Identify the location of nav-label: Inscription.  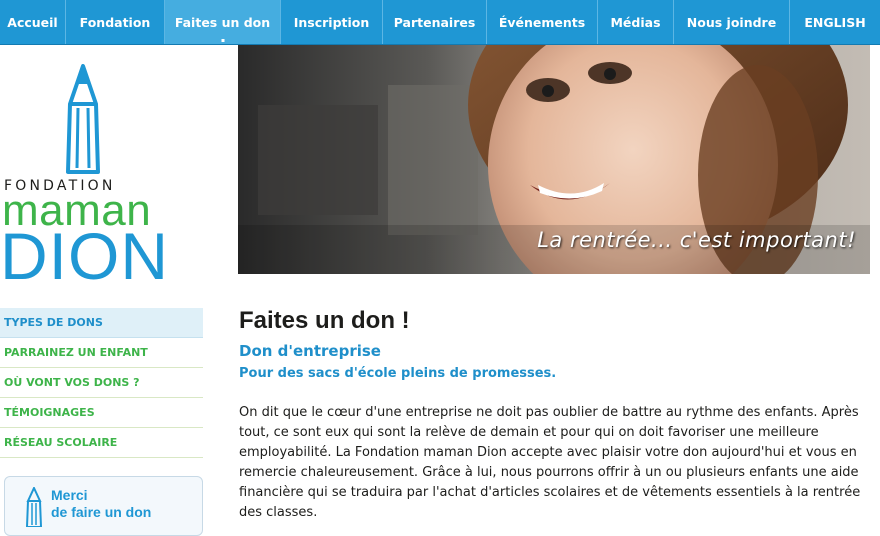
(331, 22).